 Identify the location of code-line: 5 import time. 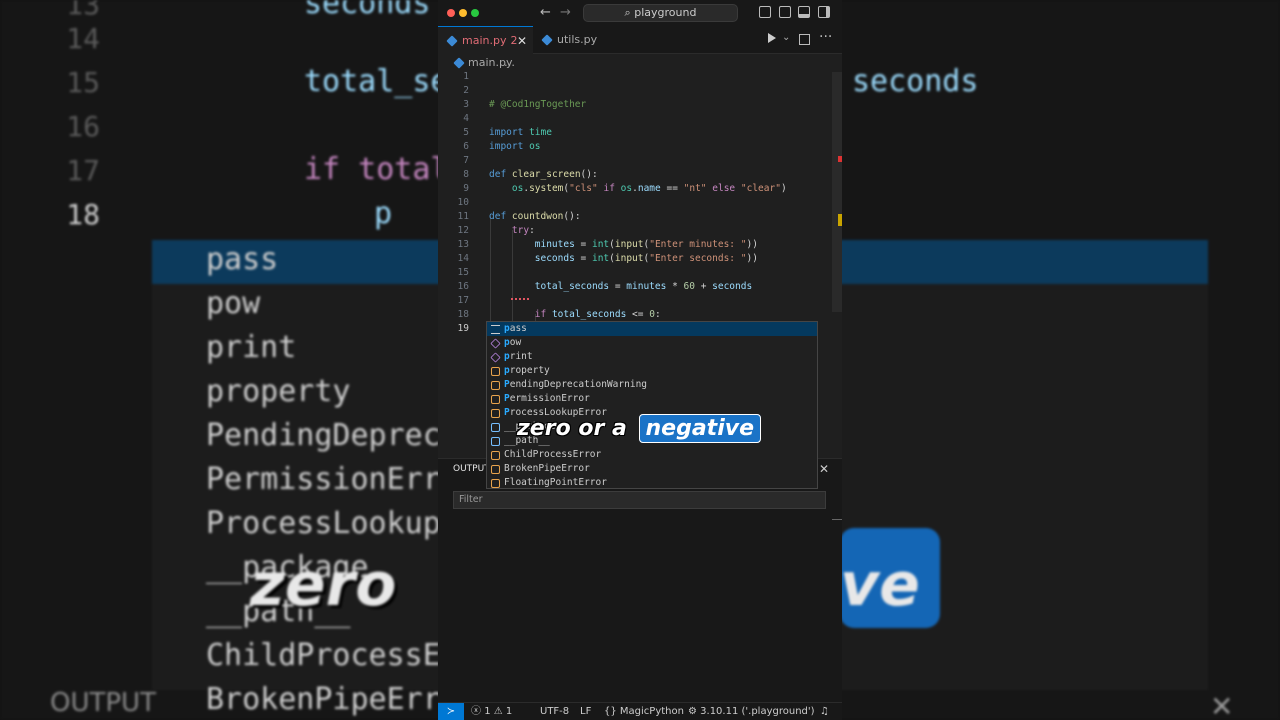
(640, 133).